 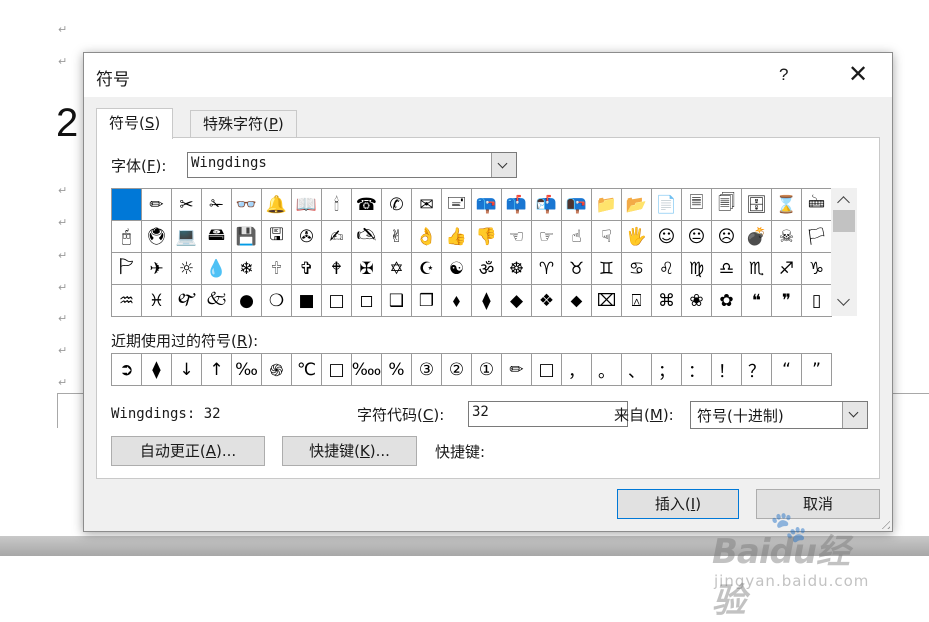 What do you see at coordinates (217, 370) in the screenshot?
I see `recent-symbol-cell: ↑` at bounding box center [217, 370].